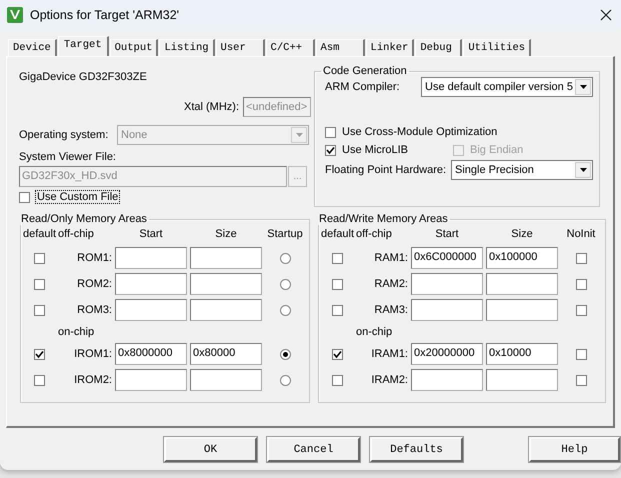 The image size is (621, 478). Describe the element at coordinates (83, 46) in the screenshot. I see `tab: Target` at that location.